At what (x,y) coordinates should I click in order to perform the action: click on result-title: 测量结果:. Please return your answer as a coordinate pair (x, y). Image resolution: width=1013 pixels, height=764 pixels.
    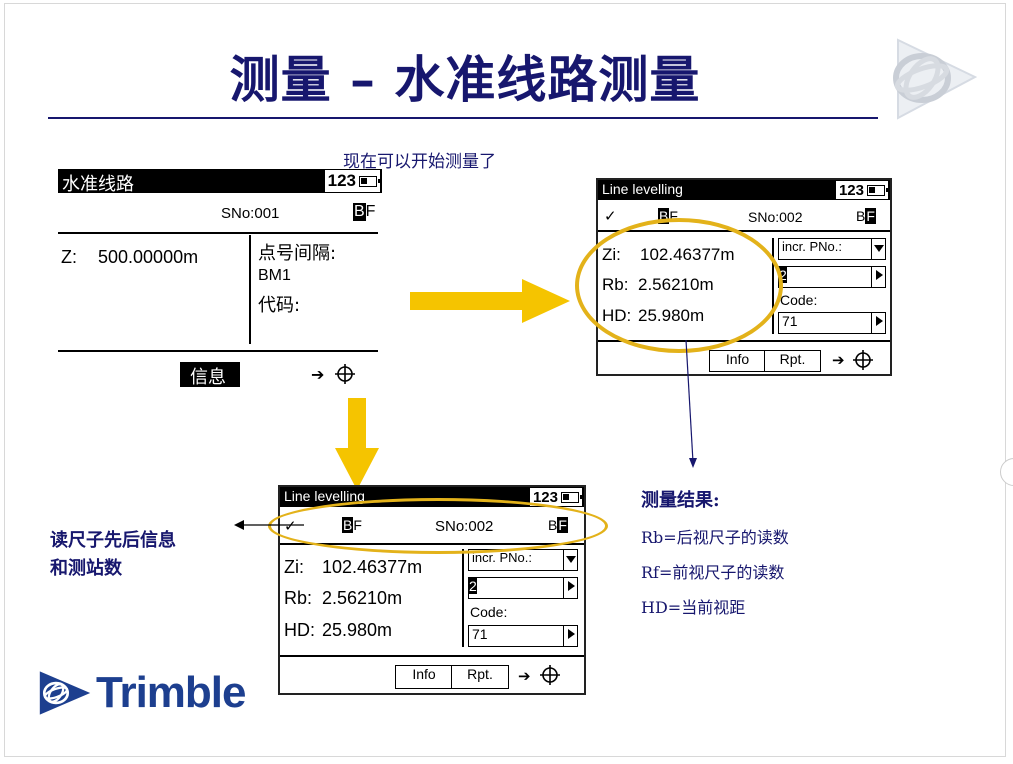
    Looking at the image, I should click on (680, 500).